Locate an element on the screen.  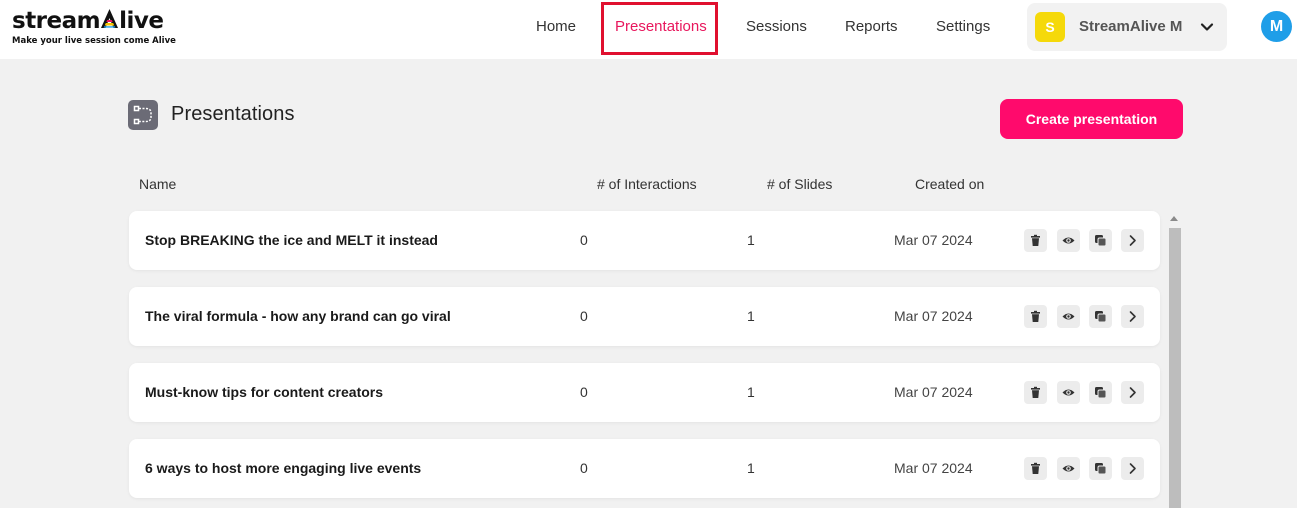
create-presentation-button: Create presentation is located at coordinates (1091, 119).